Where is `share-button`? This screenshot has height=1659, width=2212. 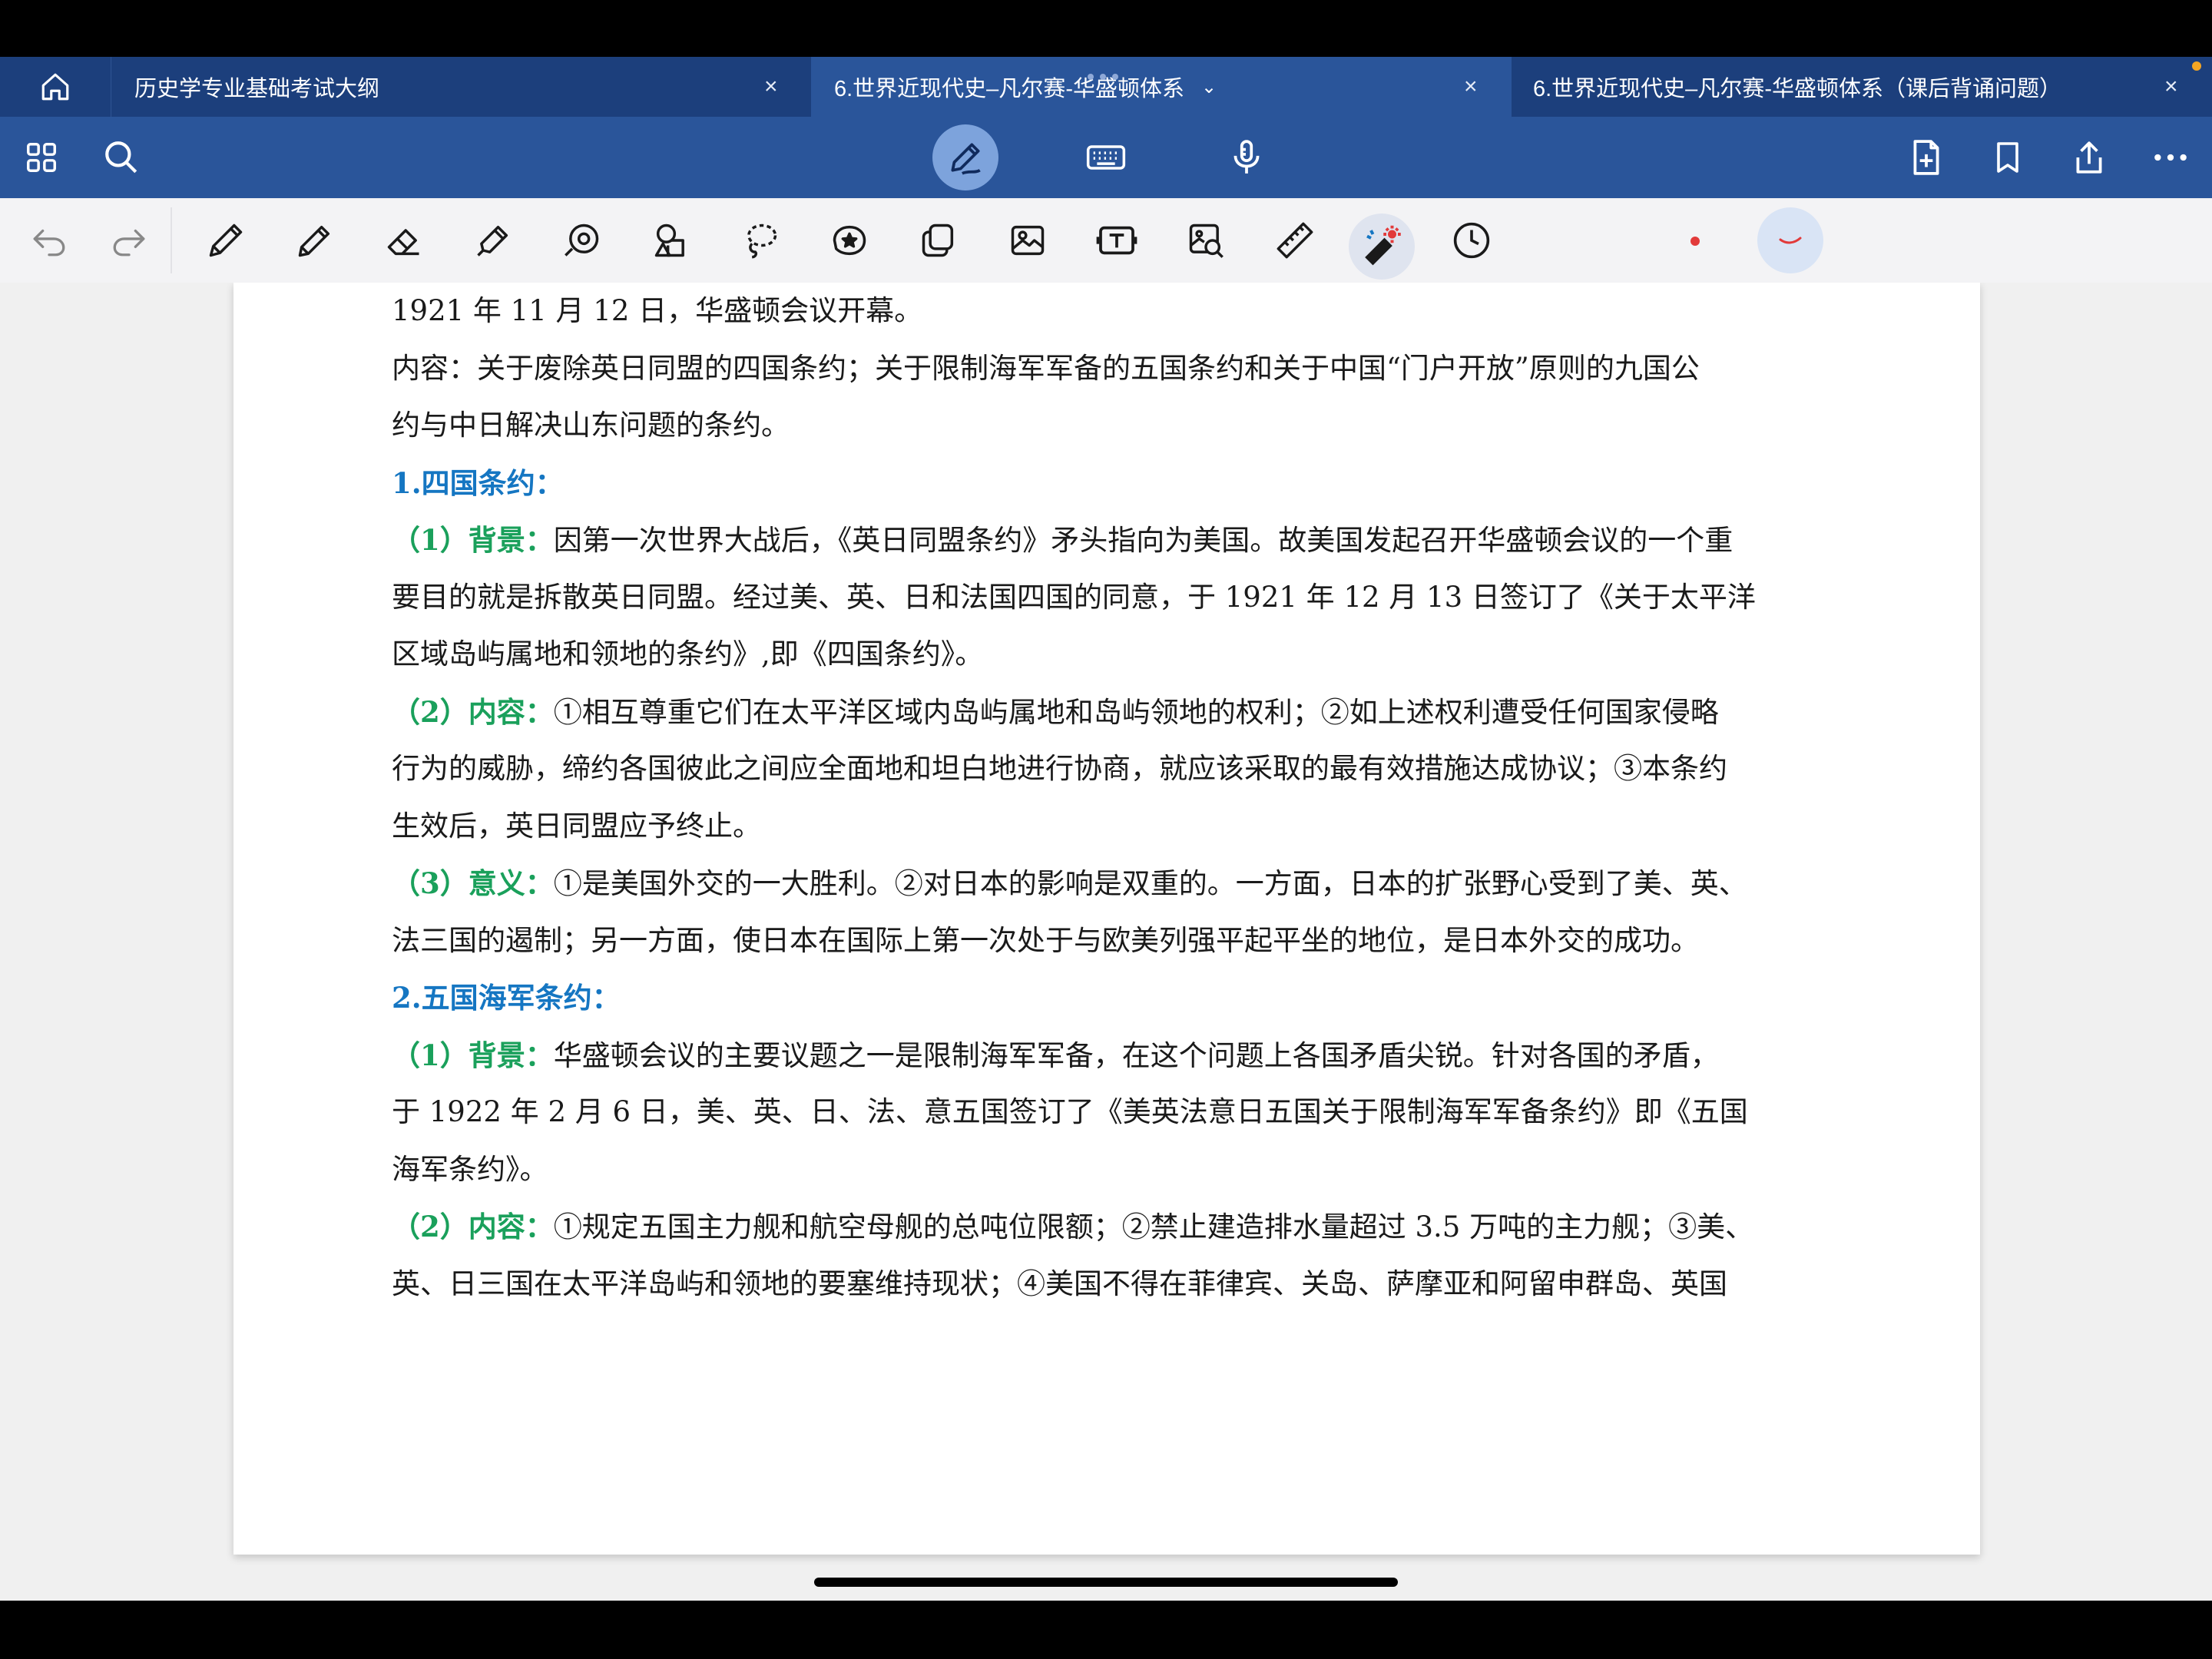
share-button is located at coordinates (2089, 157).